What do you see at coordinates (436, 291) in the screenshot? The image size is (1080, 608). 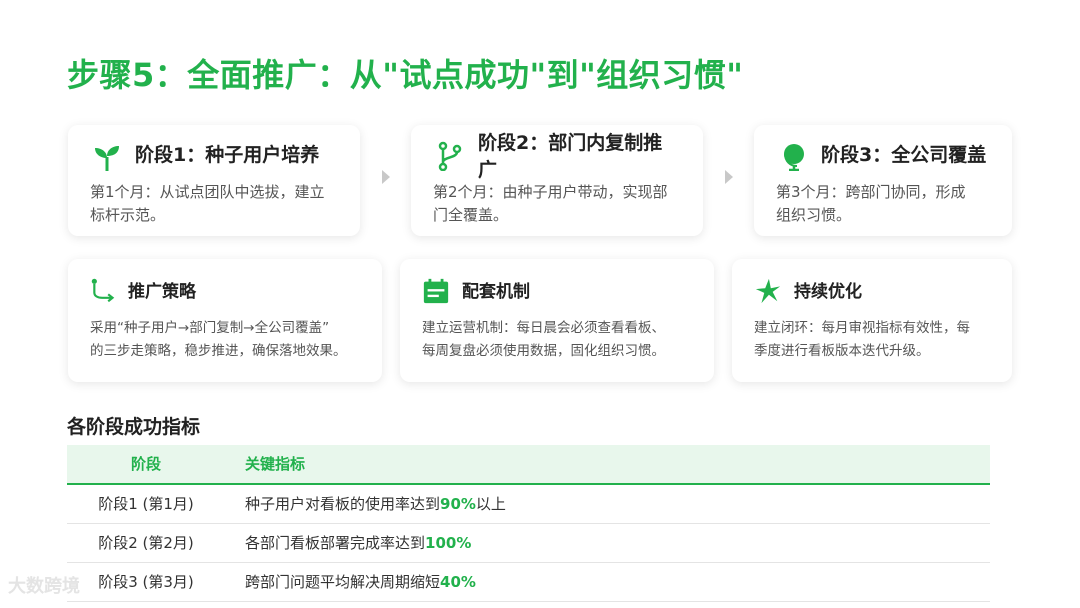 I see `calendar-icon` at bounding box center [436, 291].